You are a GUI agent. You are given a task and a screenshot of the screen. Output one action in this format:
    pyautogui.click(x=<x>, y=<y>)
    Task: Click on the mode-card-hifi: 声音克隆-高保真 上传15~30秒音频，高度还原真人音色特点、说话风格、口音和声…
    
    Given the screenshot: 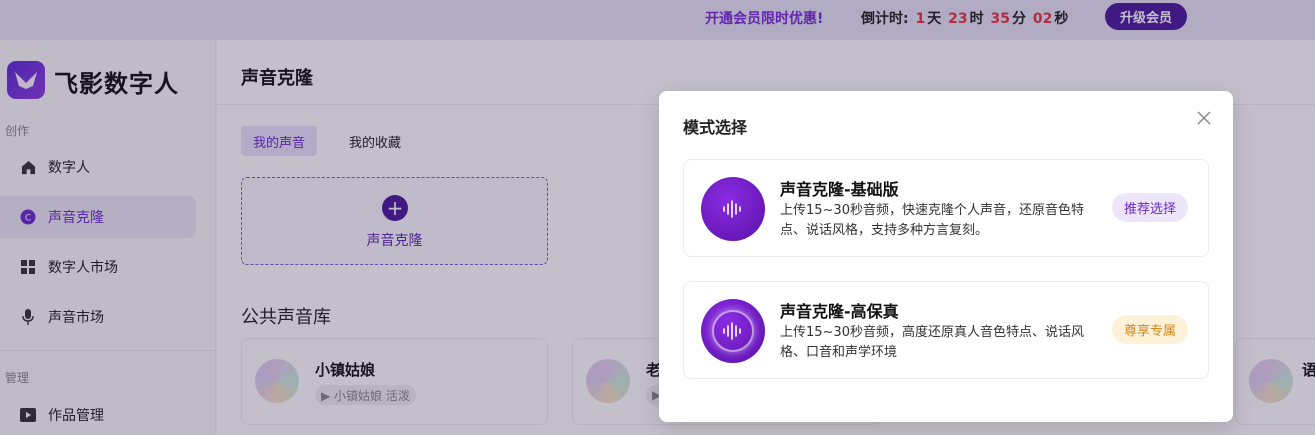 What is the action you would take?
    pyautogui.click(x=946, y=330)
    